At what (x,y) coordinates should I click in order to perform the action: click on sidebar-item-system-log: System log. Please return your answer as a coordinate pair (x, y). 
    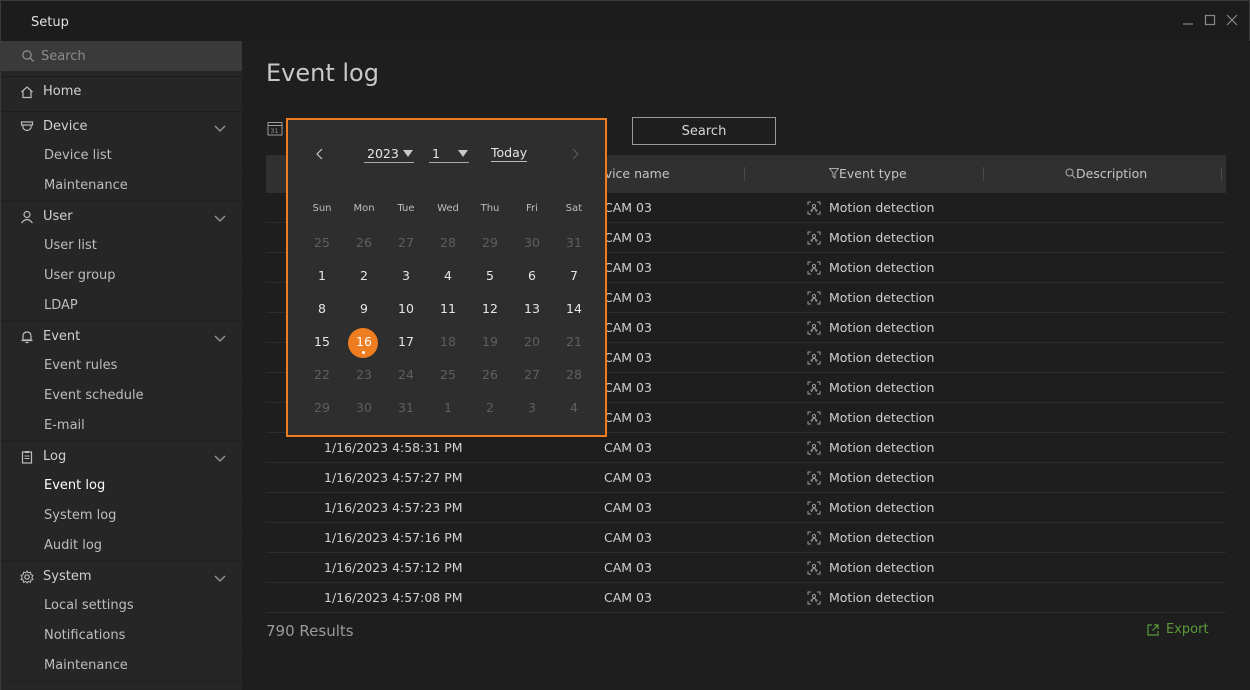
    Looking at the image, I should click on (121, 516).